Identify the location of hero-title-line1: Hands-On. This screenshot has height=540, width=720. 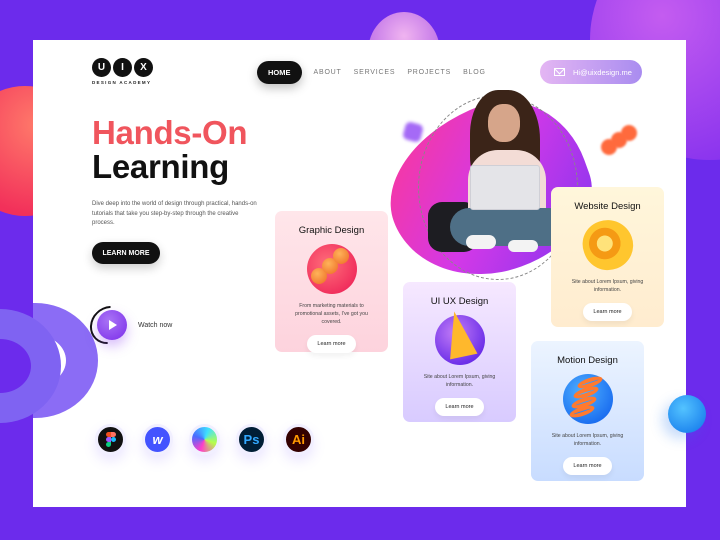
(170, 132).